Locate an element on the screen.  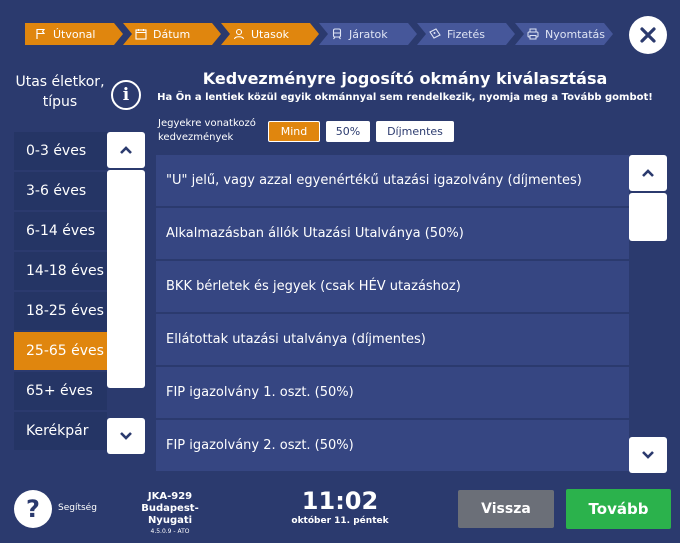
printer-icon is located at coordinates (533, 34).